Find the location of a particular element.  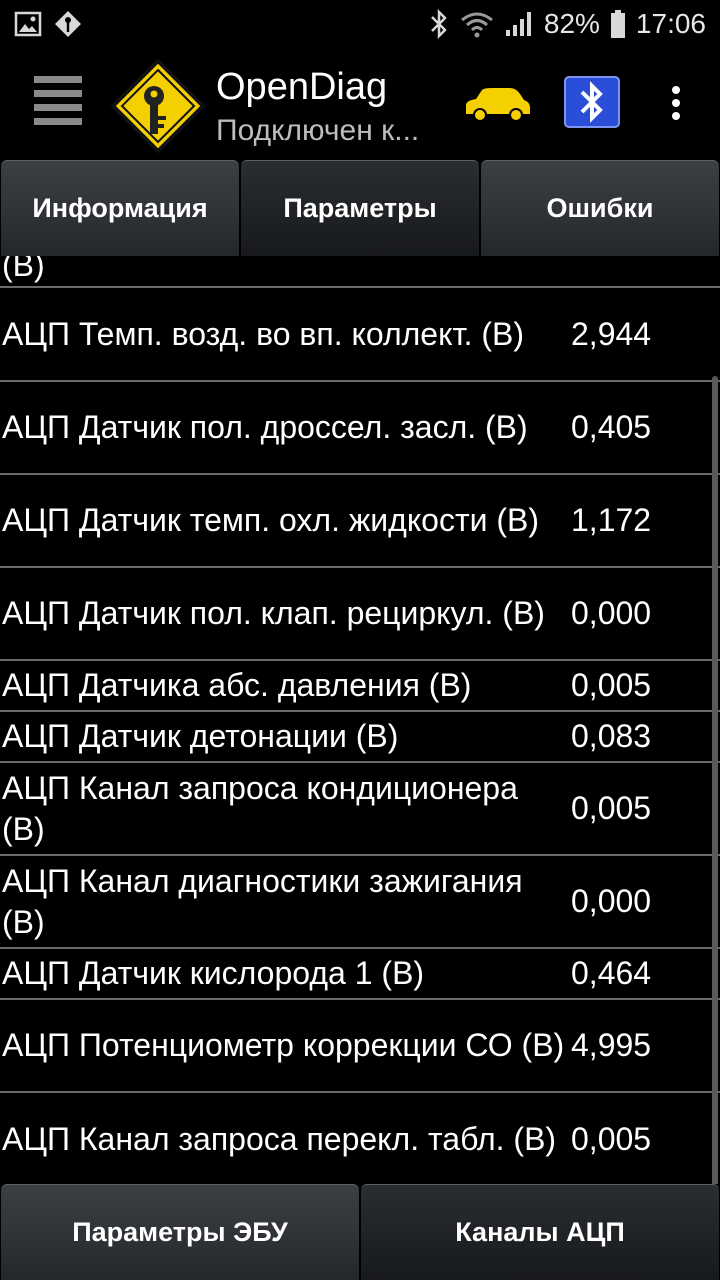

overflow-menu-icon is located at coordinates (676, 106).